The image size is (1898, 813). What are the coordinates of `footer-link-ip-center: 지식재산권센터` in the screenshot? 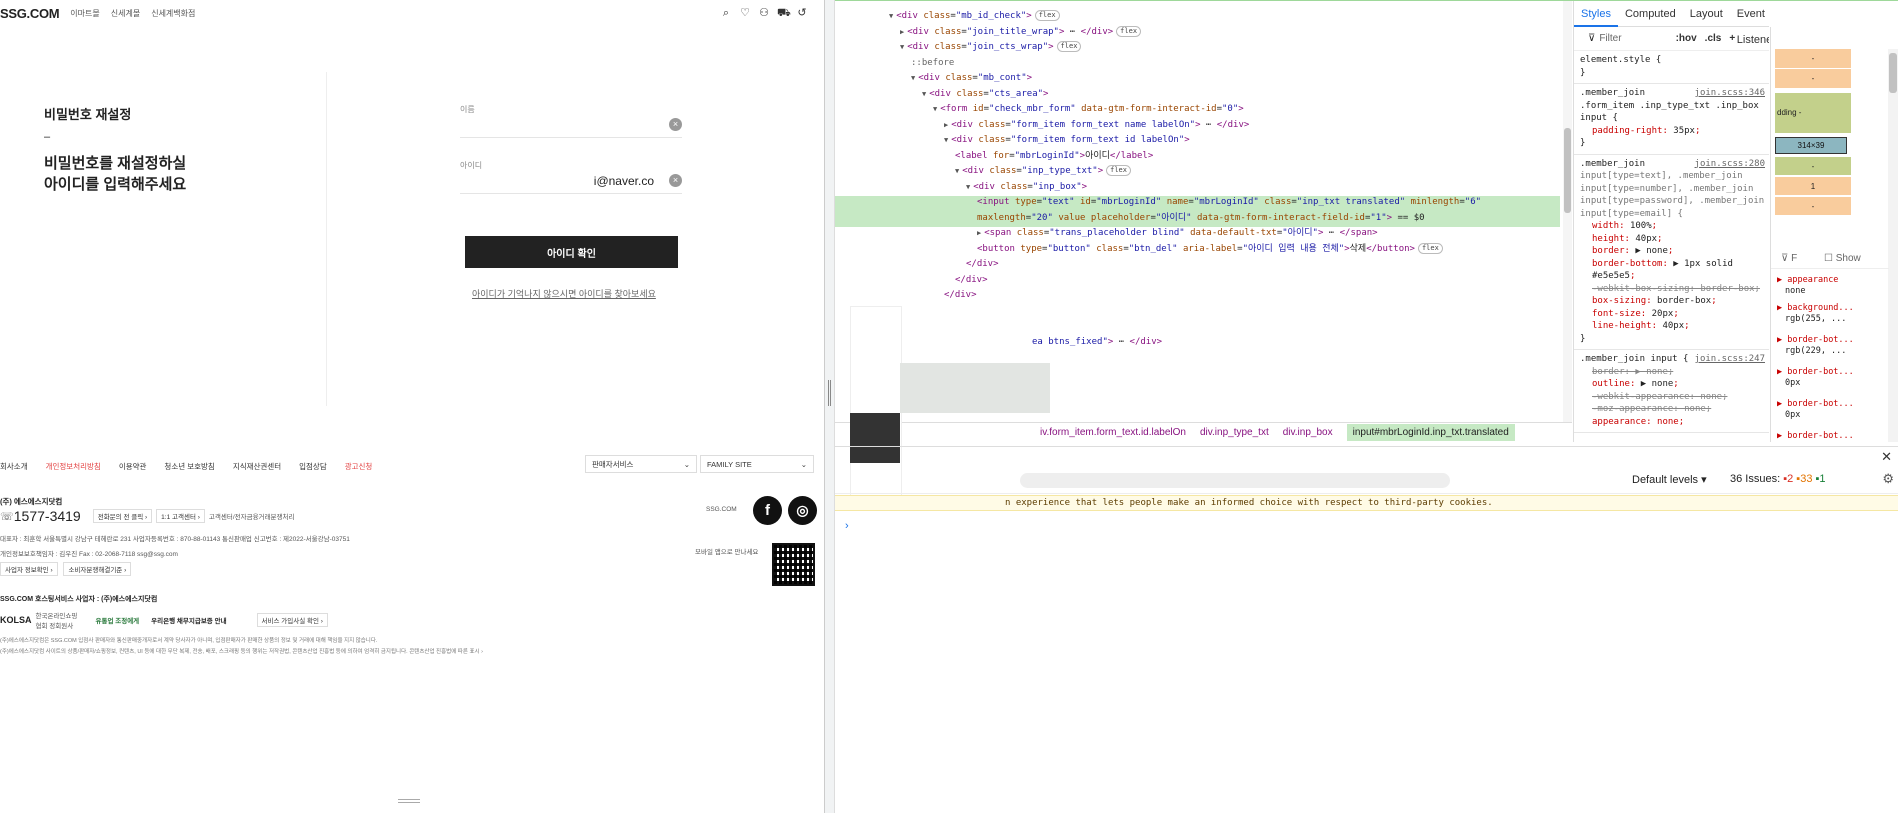 It's located at (257, 466).